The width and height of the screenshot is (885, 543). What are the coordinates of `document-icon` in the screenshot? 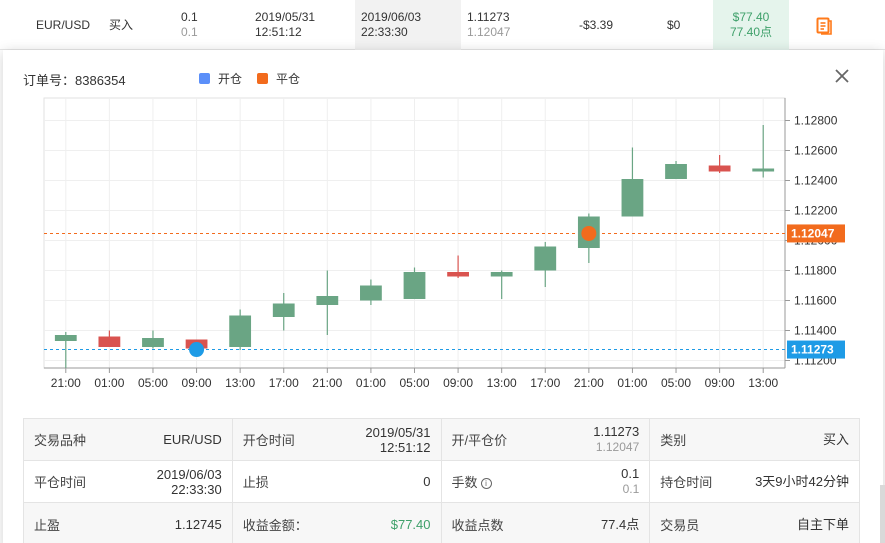 It's located at (824, 26).